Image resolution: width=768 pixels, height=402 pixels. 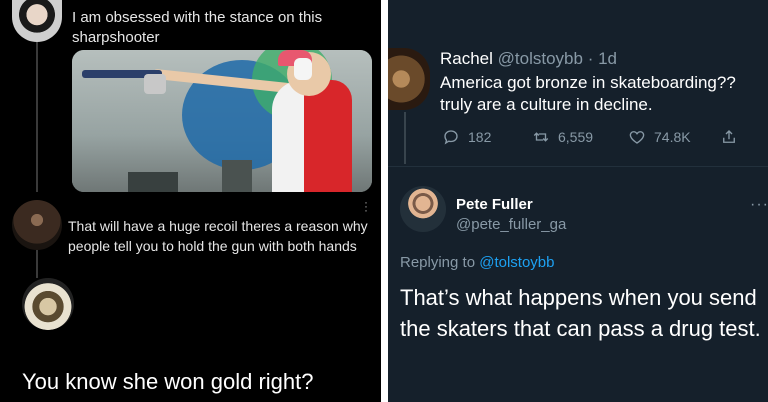 I want to click on replying-label: Replying to, so click(x=438, y=262).